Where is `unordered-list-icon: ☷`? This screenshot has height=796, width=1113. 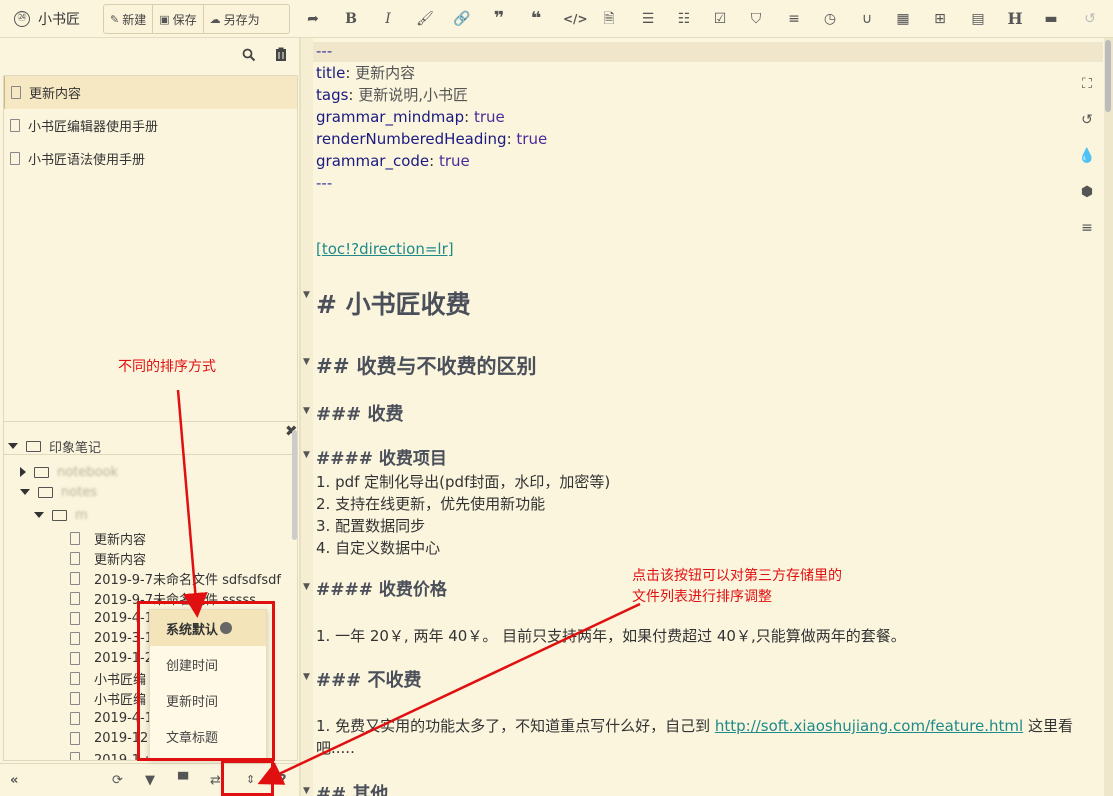 unordered-list-icon: ☷ is located at coordinates (684, 19).